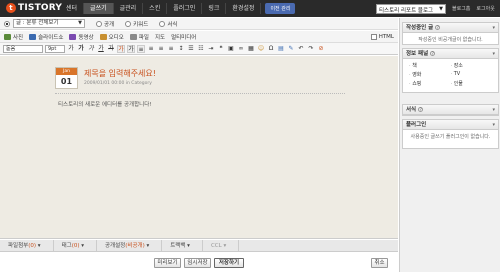 This screenshot has height=272, width=500. I want to click on align-left-icon: ≡, so click(141, 48).